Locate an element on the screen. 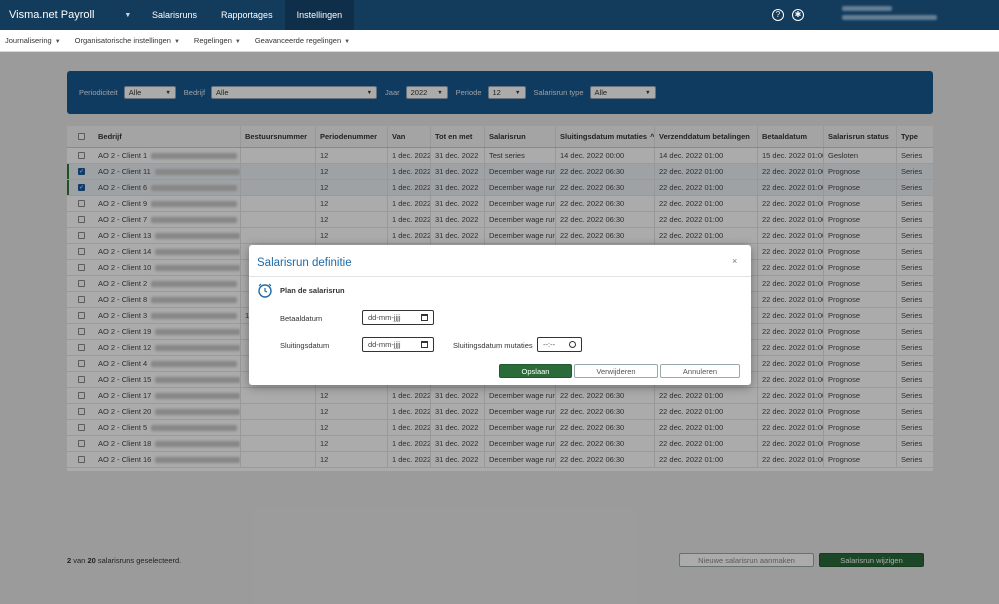  help-circle-icon: ? is located at coordinates (778, 15).